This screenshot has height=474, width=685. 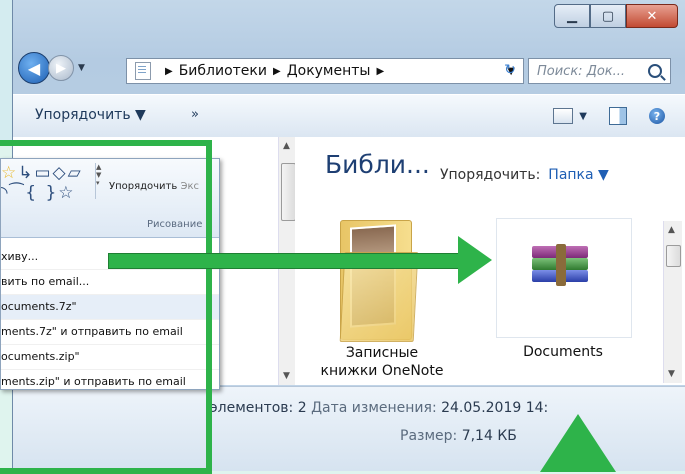 I want to click on arrange-by: Упорядочить: Папка ▼, so click(x=524, y=175).